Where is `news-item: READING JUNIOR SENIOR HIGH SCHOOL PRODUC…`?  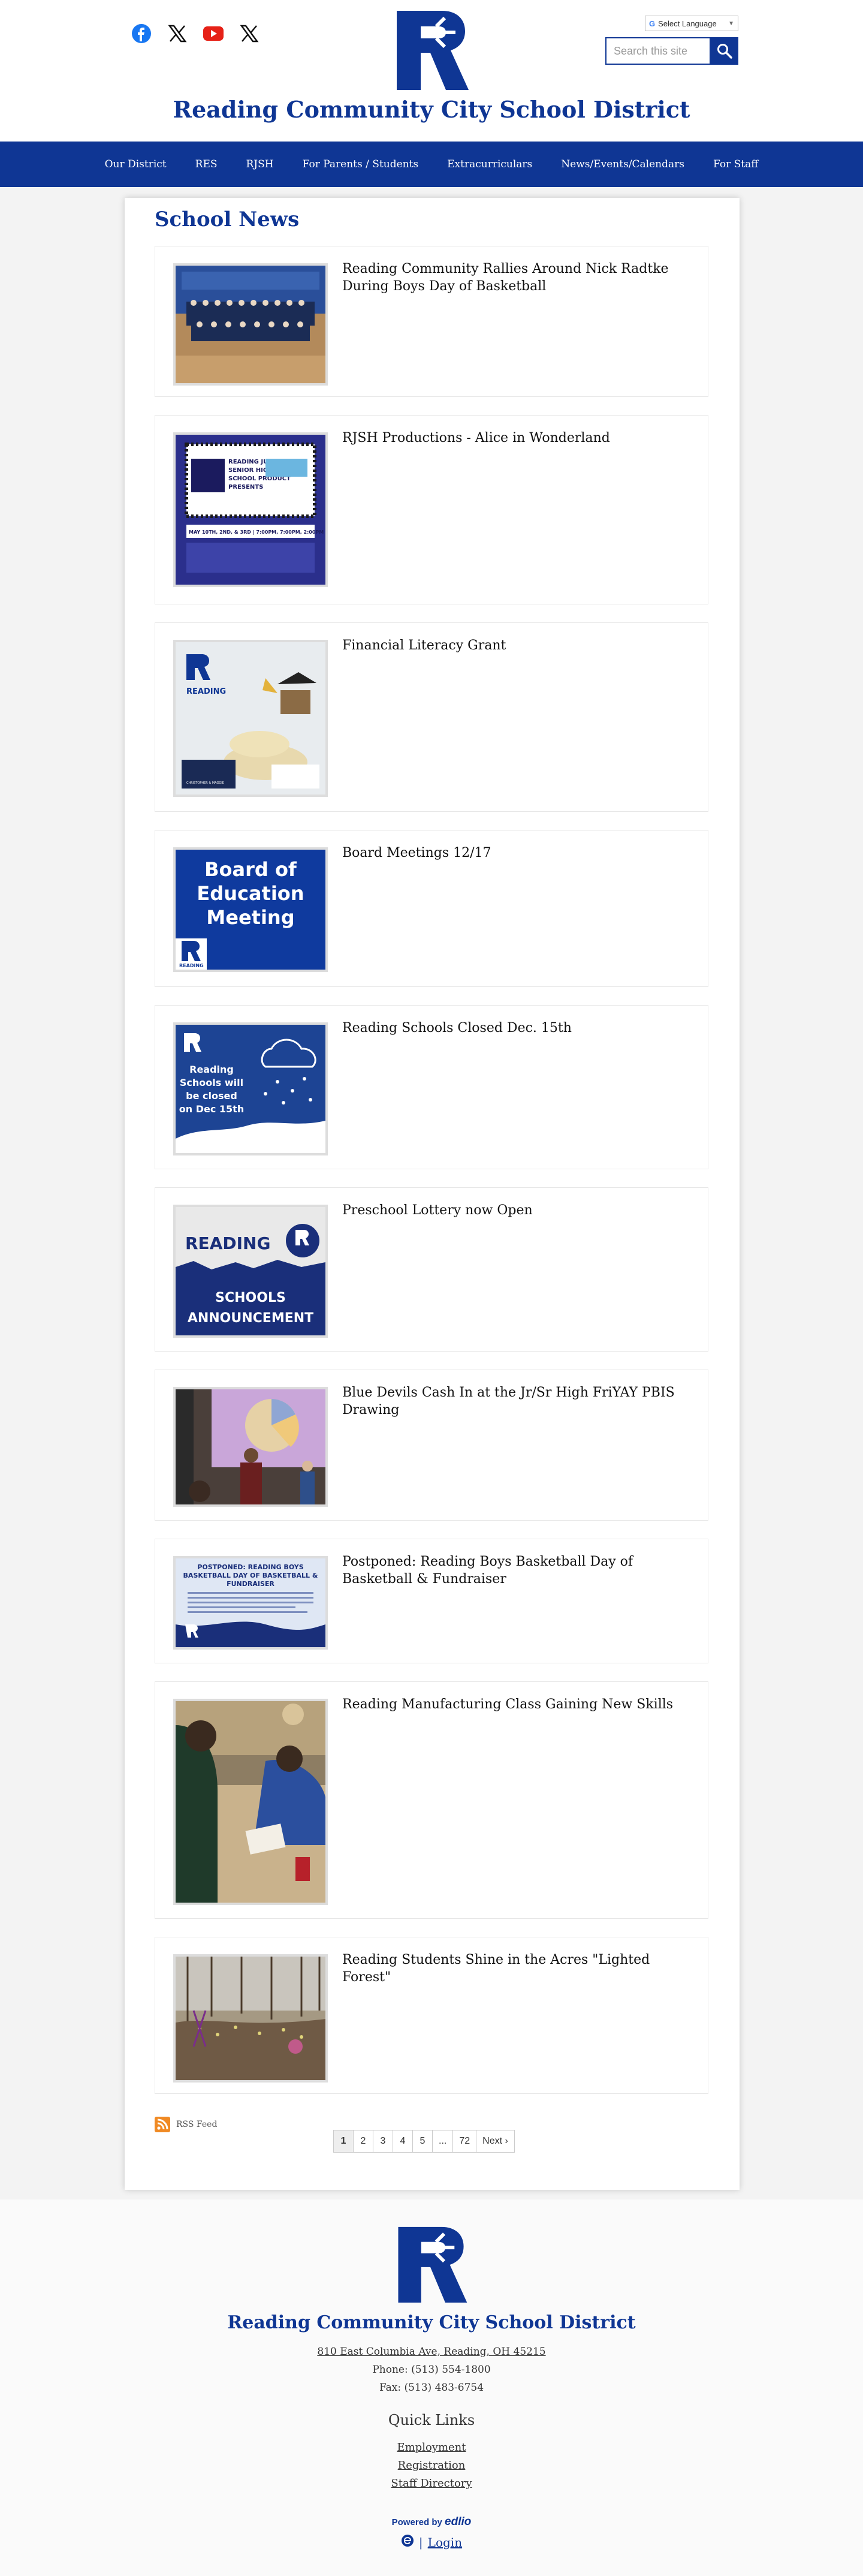
news-item: READING JUNIOR SENIOR HIGH SCHOOL PRODUC… is located at coordinates (431, 510).